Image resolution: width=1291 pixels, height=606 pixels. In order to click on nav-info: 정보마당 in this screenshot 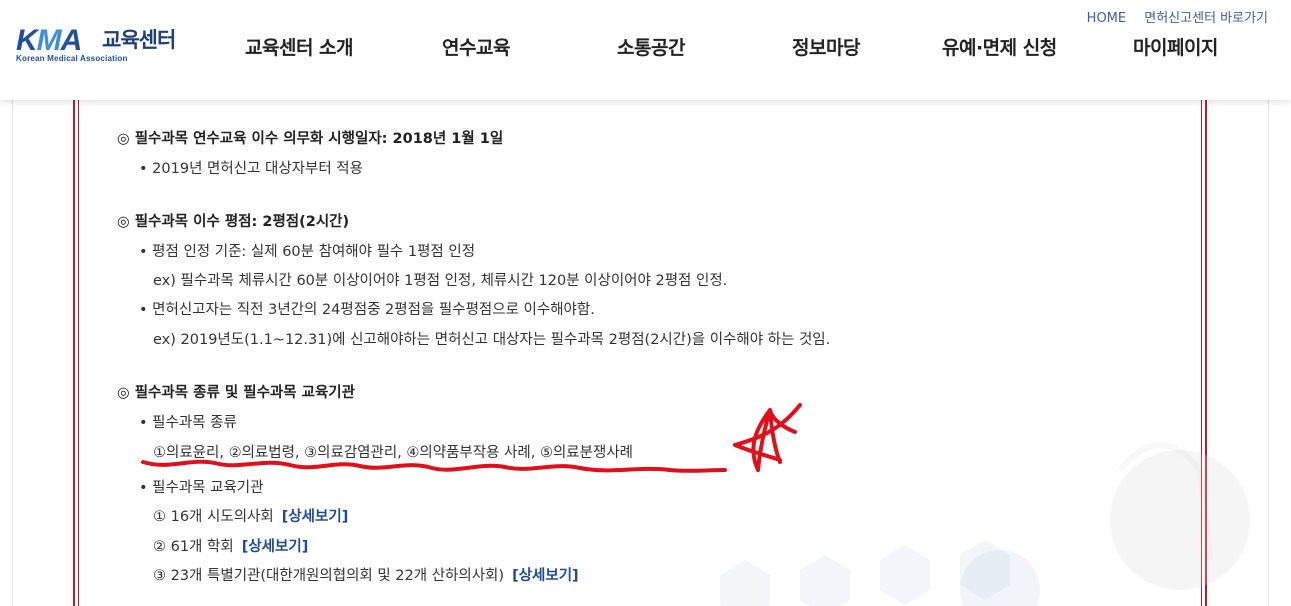, I will do `click(826, 46)`.